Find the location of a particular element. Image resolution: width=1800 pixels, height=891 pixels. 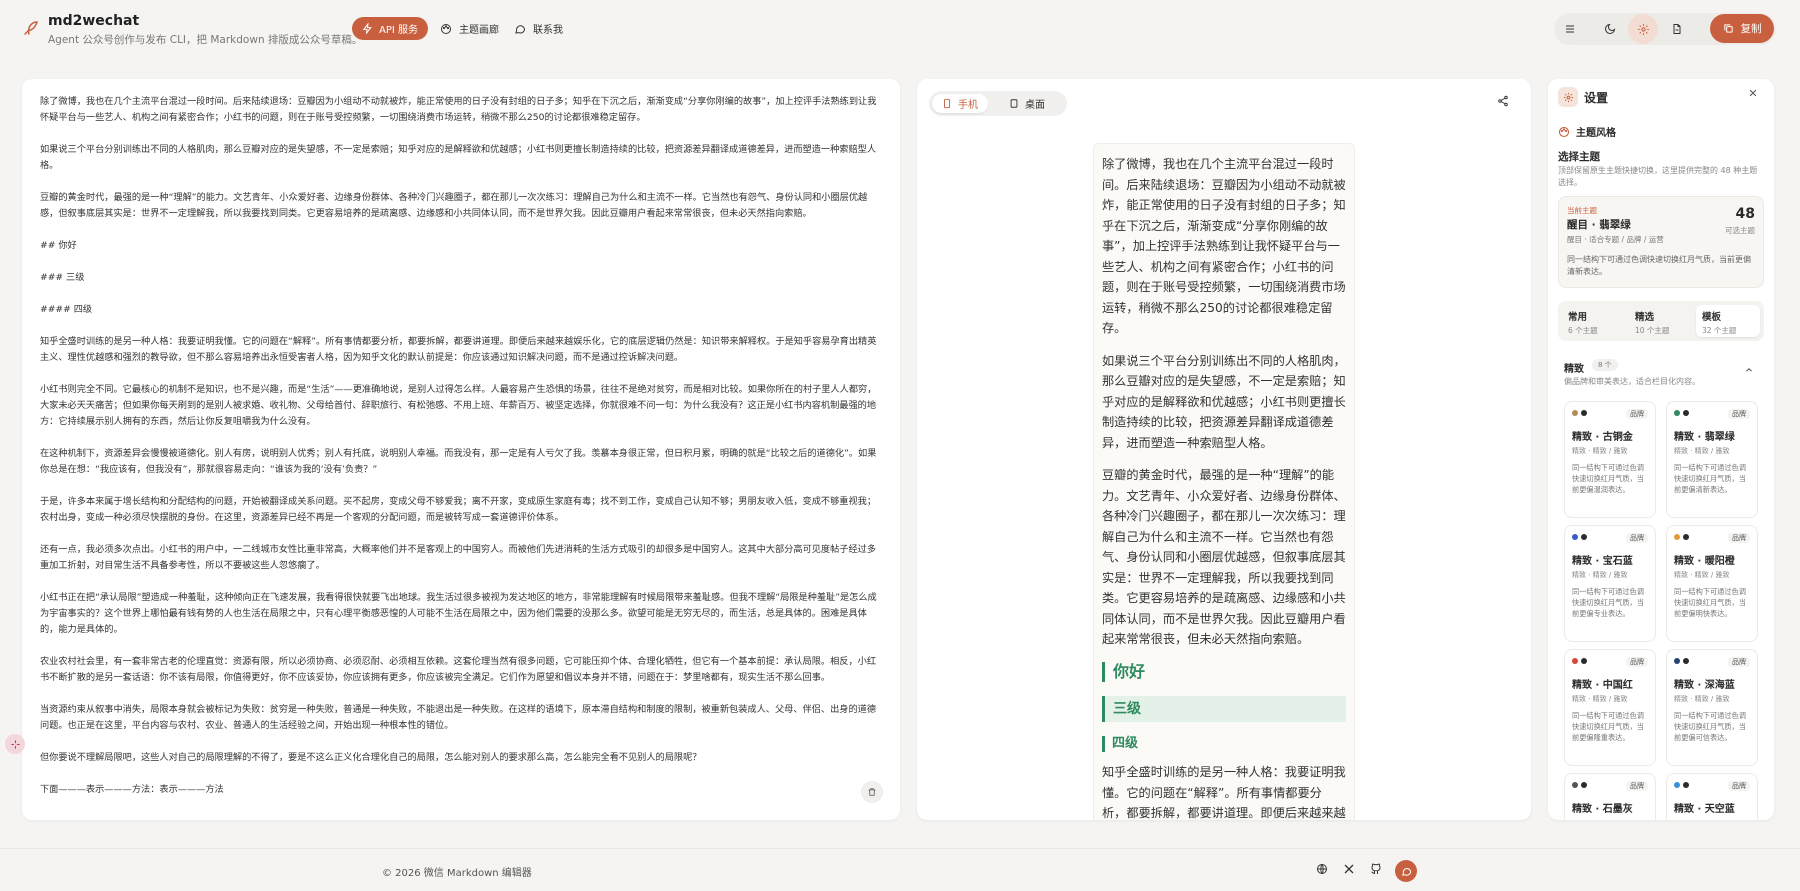

share-icon is located at coordinates (1503, 101).